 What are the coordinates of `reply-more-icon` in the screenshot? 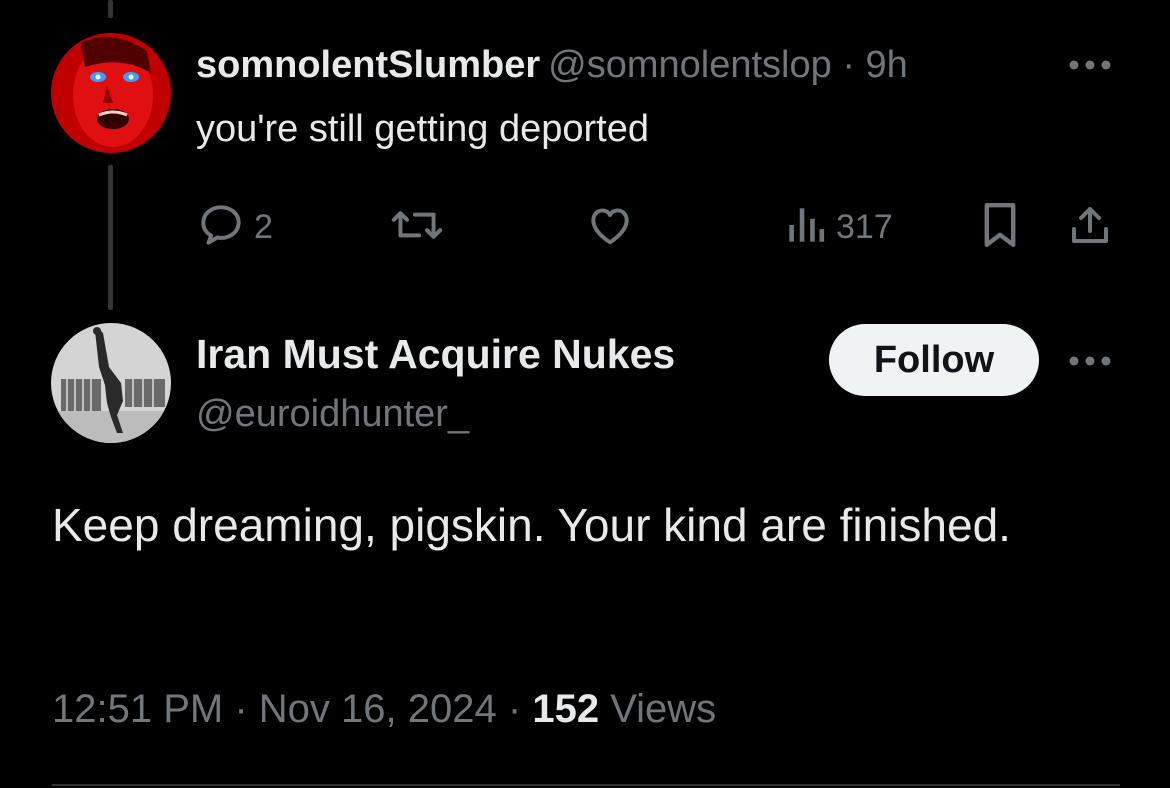 It's located at (1090, 65).